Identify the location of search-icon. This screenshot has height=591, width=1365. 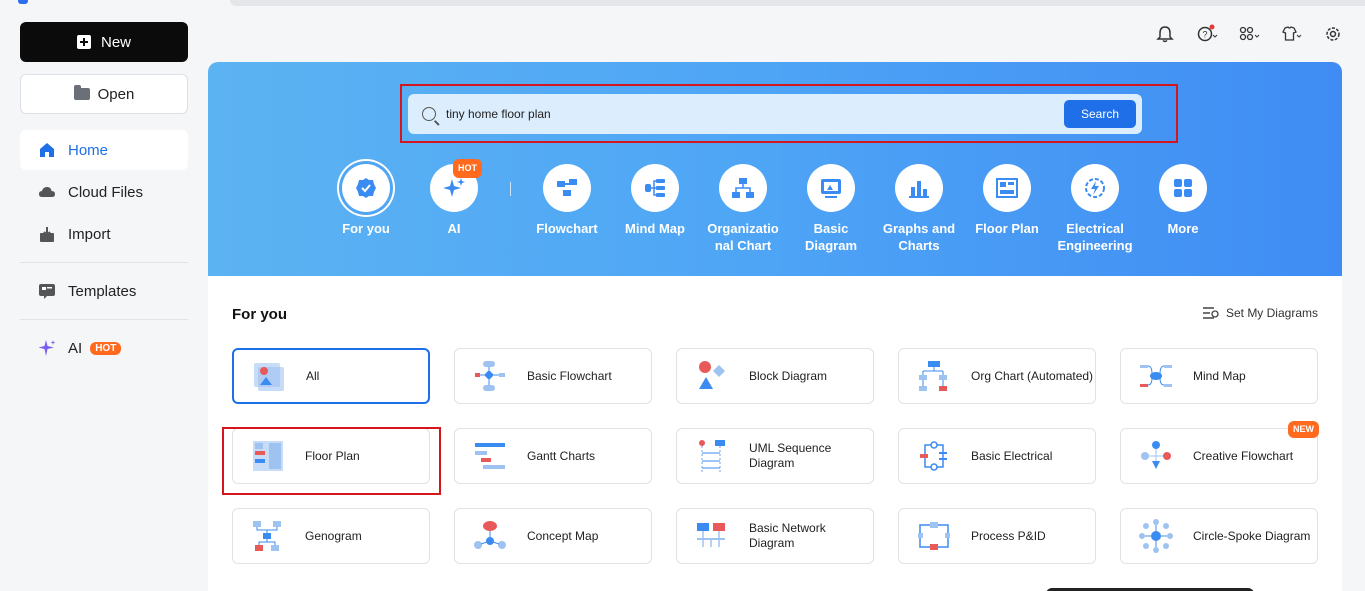
(429, 114).